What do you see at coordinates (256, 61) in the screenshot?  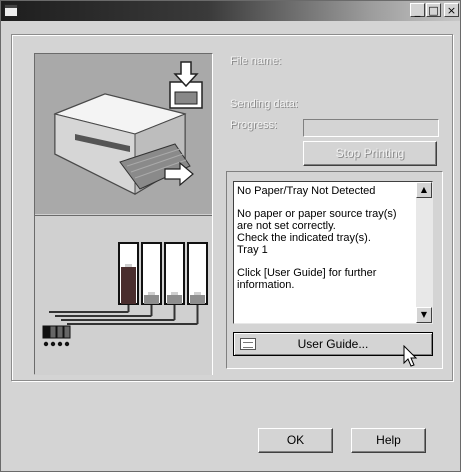 I see `file-name-label: File name:` at bounding box center [256, 61].